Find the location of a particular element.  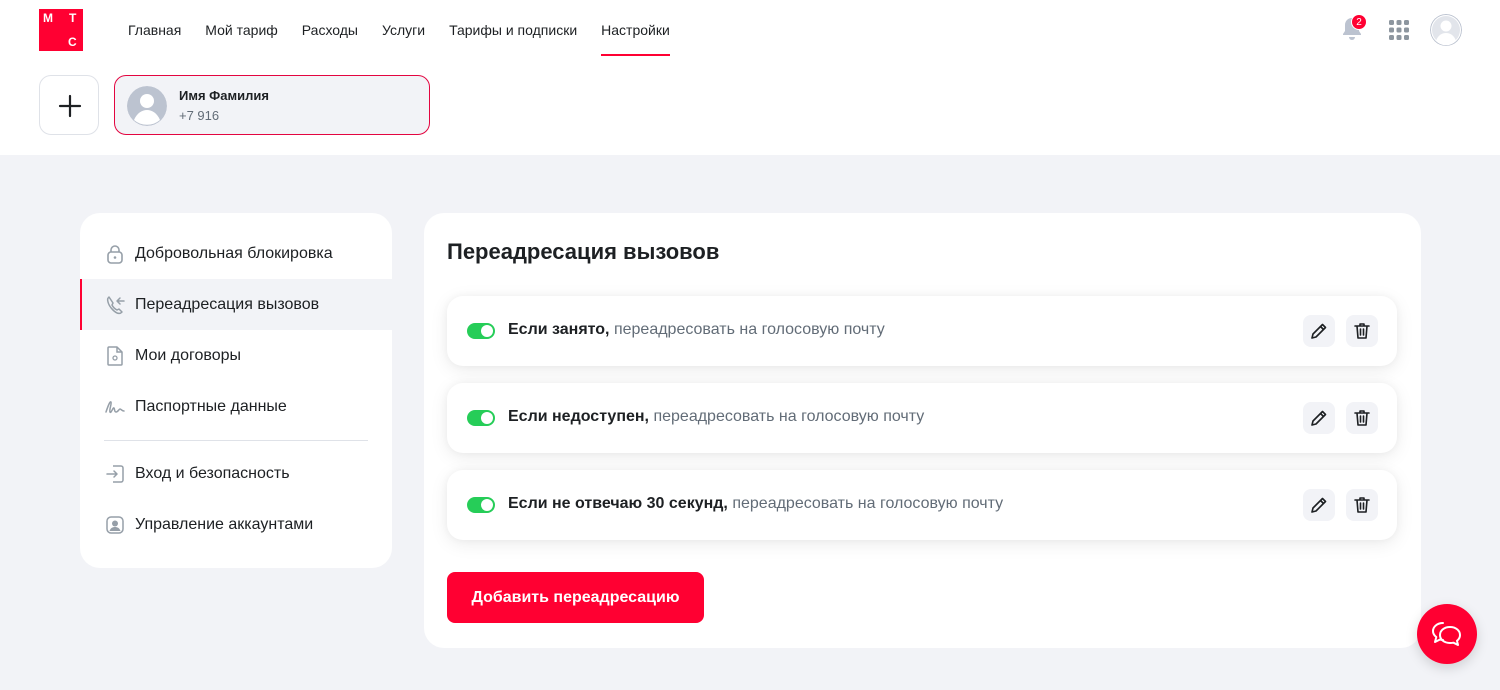

add-account-button is located at coordinates (69, 105).